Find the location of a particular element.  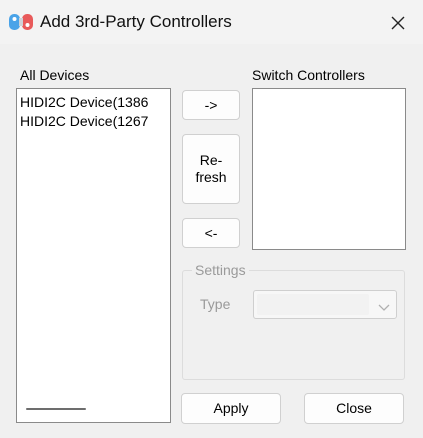

type-select is located at coordinates (325, 304).